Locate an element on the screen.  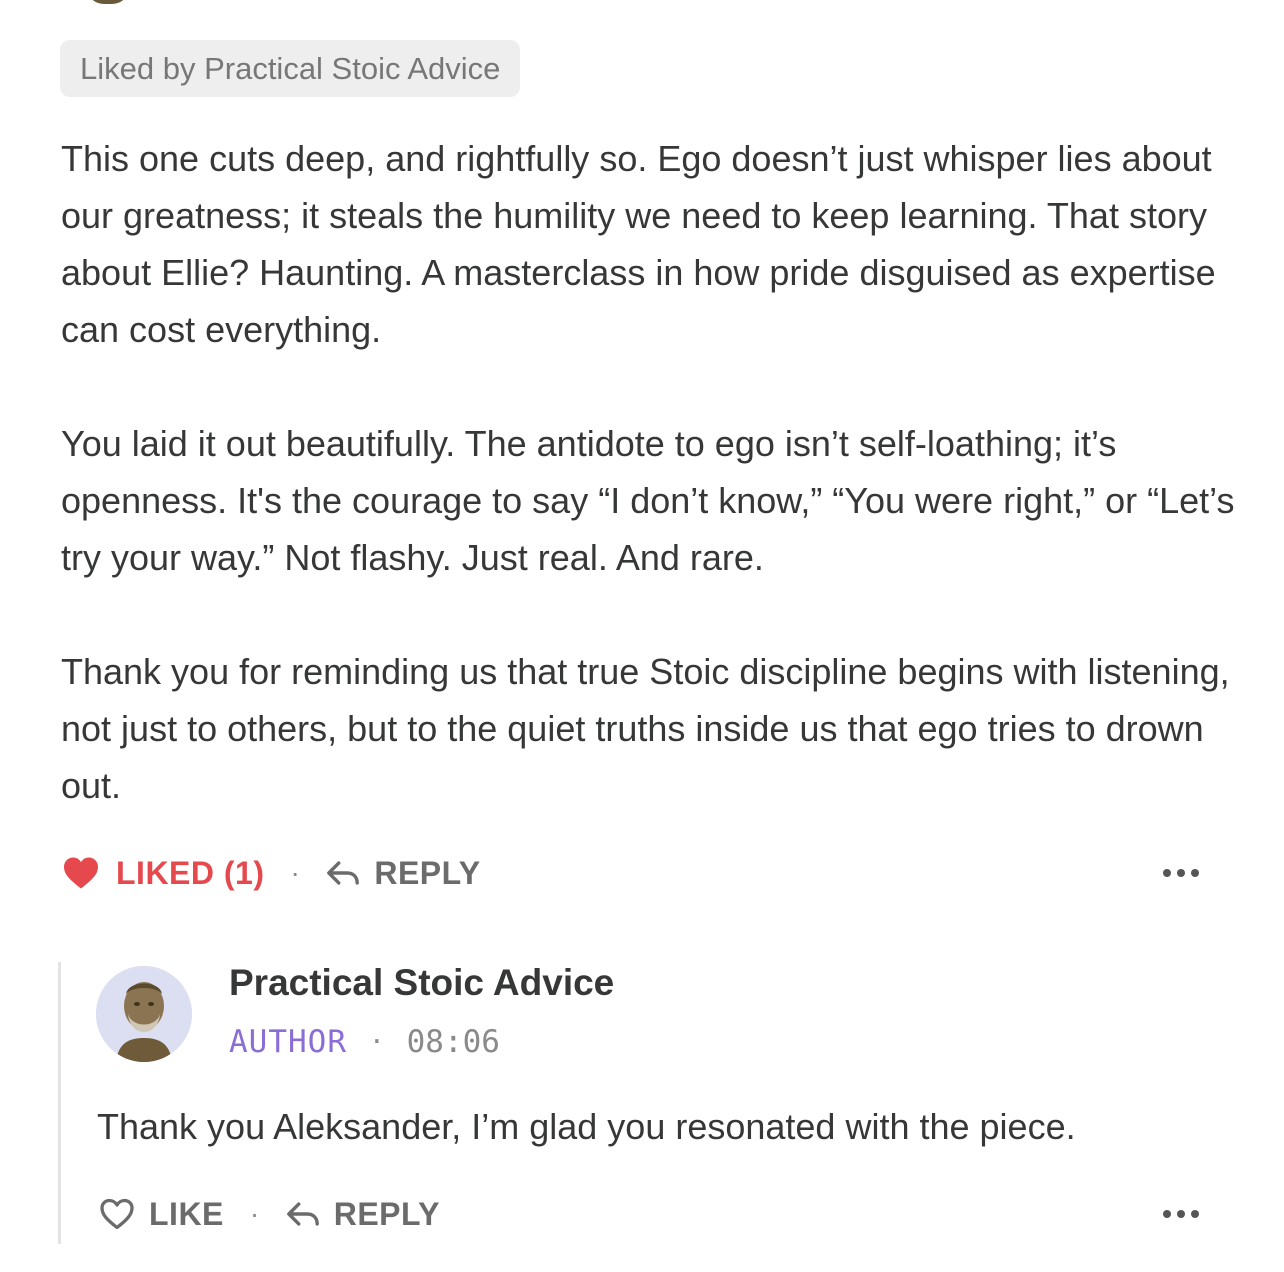
reply-meta: AUTHOR · 08:06 is located at coordinates (364, 1042).